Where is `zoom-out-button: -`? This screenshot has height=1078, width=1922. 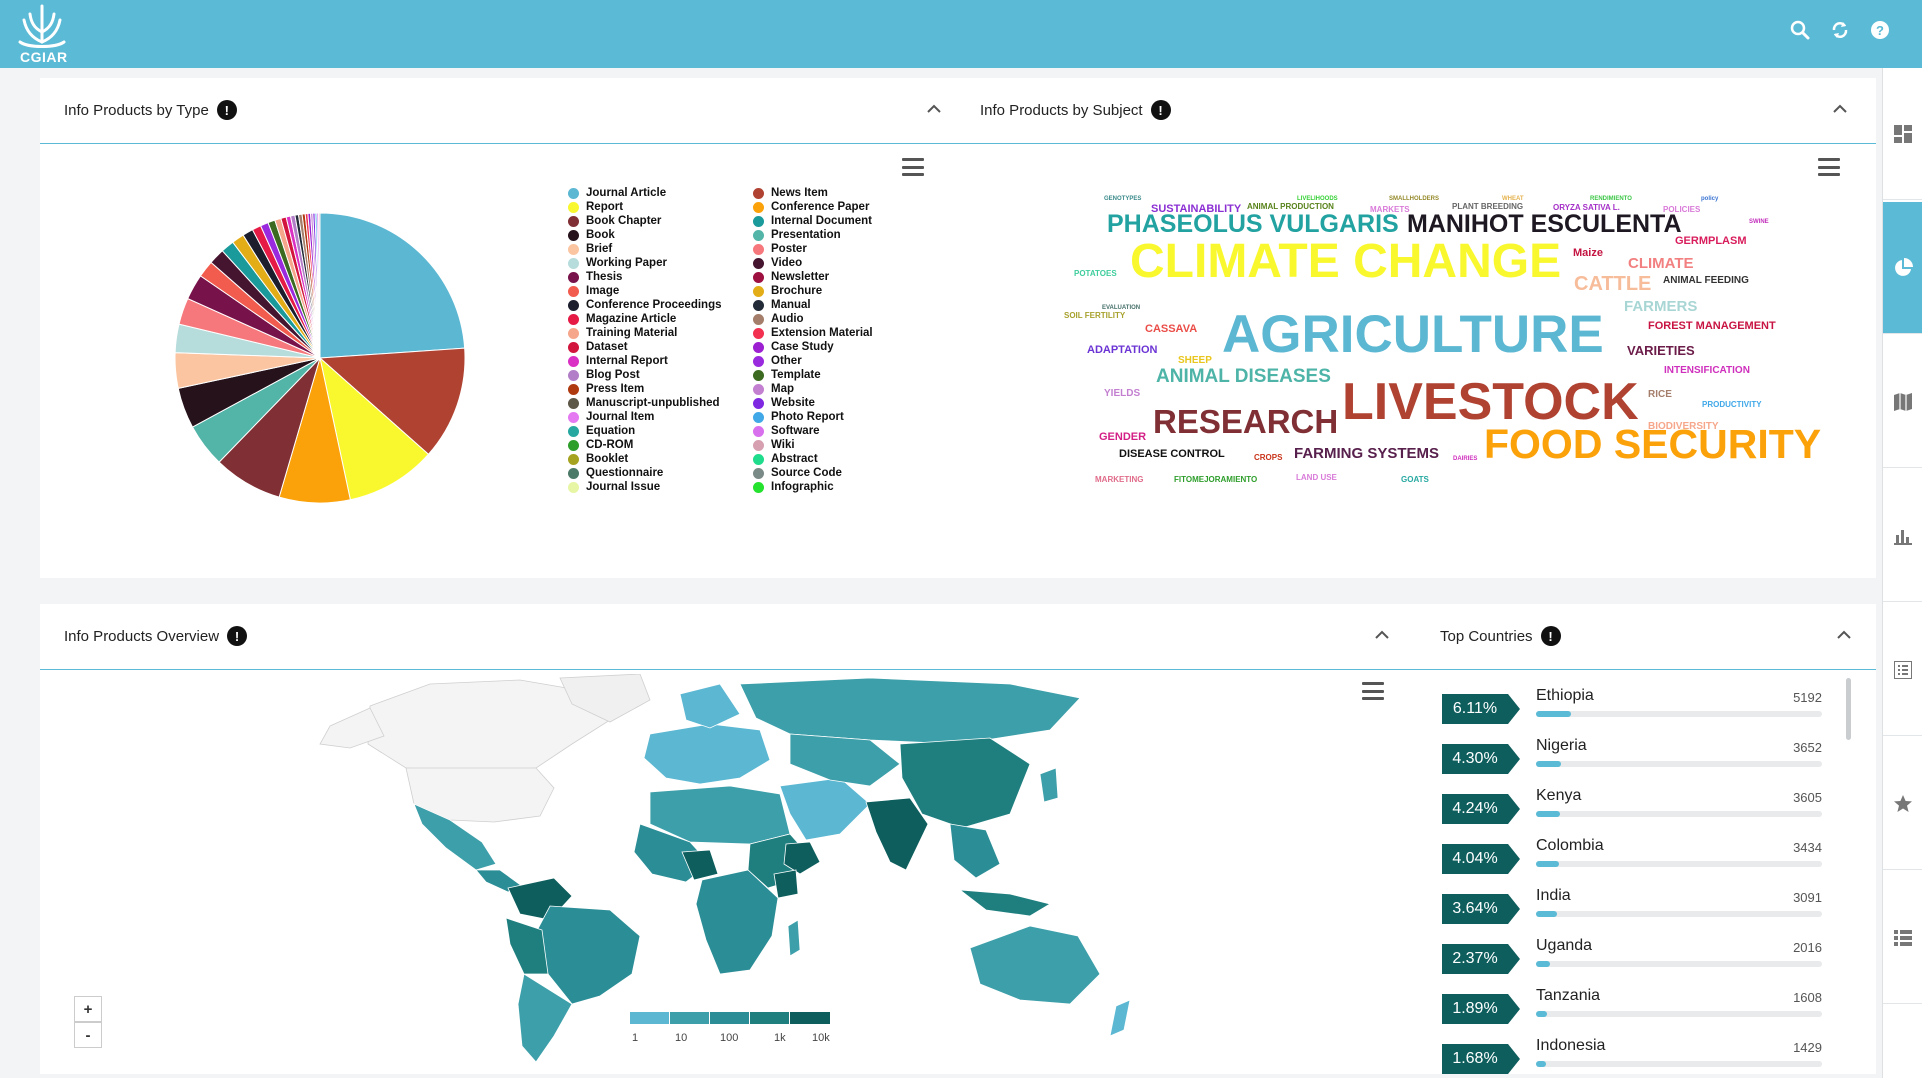
zoom-out-button: - is located at coordinates (88, 1035).